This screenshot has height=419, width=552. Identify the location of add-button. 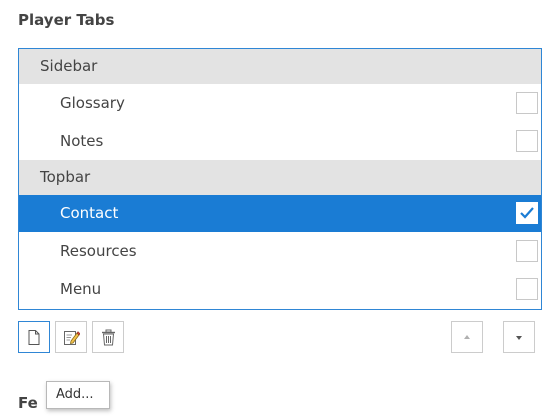
(34, 337).